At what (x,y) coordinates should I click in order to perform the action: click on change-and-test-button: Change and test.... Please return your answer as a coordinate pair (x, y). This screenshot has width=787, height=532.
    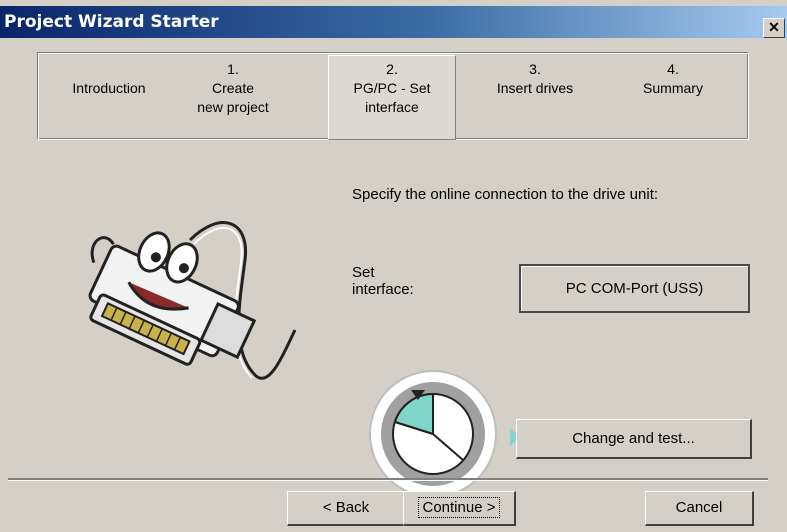
    Looking at the image, I should click on (634, 439).